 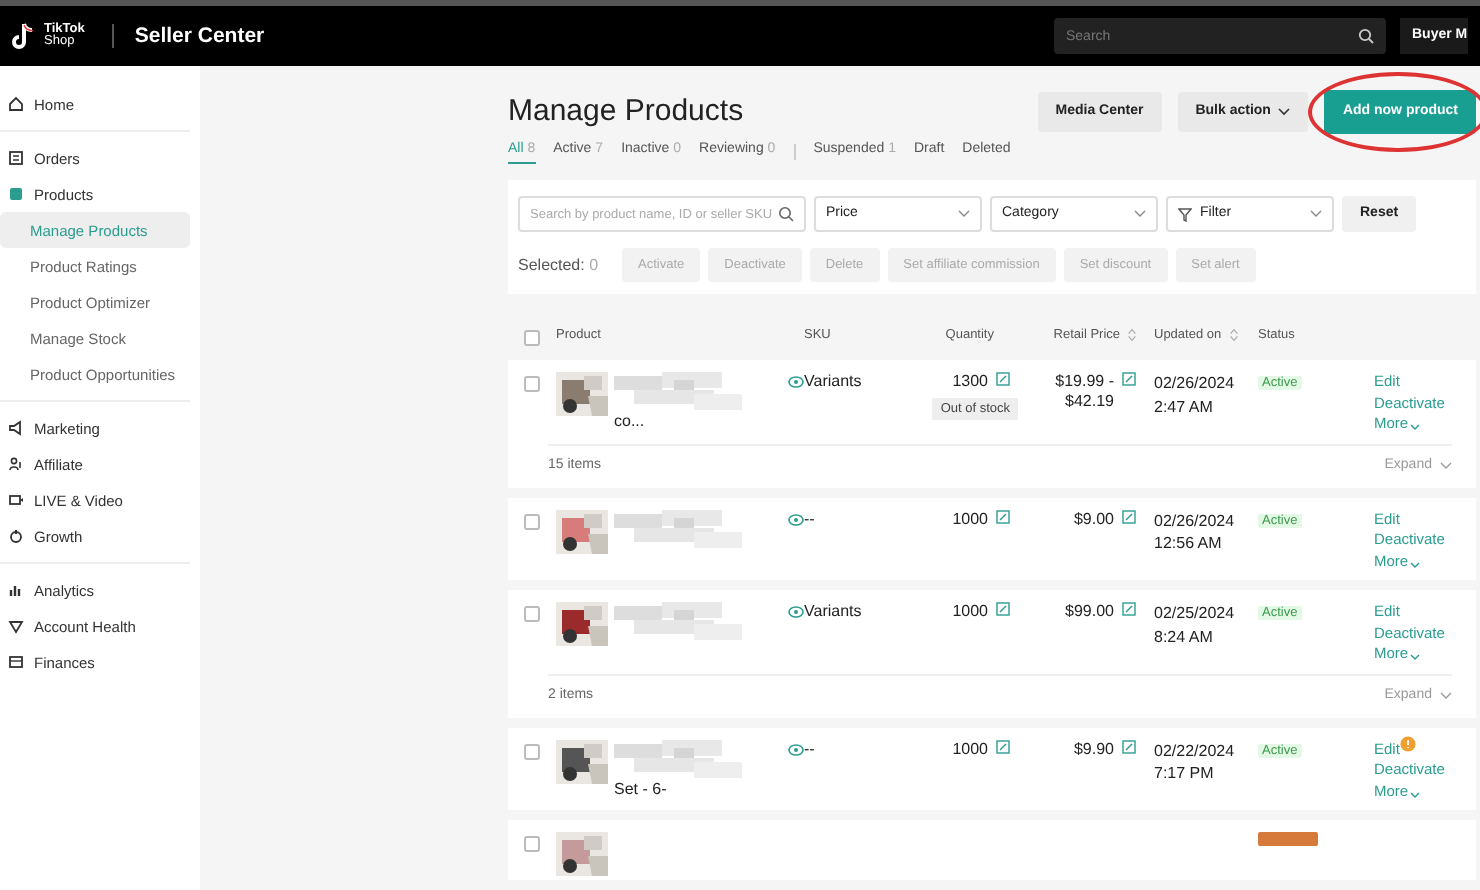 I want to click on table-cell-text: 02/25/2024, so click(x=1195, y=614).